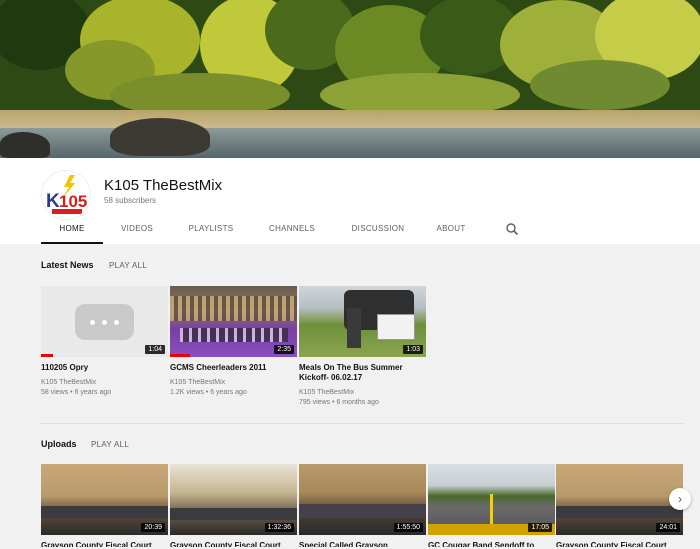  I want to click on video-title: 110205 Opry, so click(104, 368).